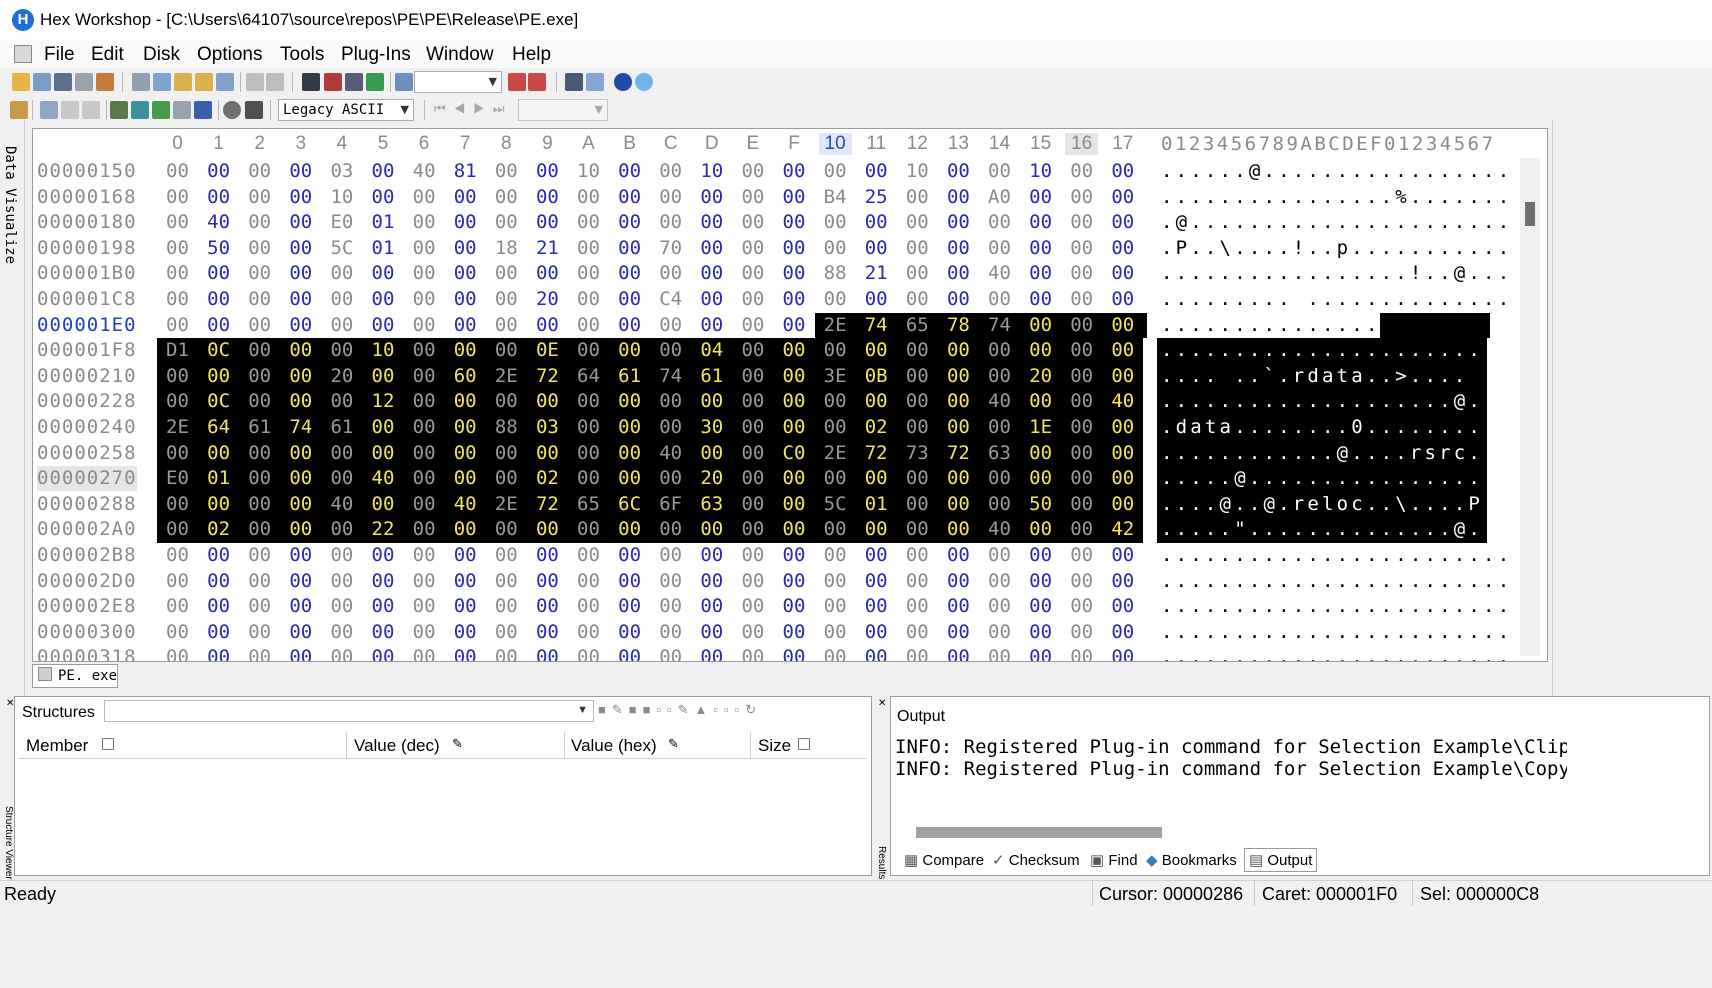 The image size is (1712, 988). Describe the element at coordinates (218, 401) in the screenshot. I see `hex-byte: 0C` at that location.